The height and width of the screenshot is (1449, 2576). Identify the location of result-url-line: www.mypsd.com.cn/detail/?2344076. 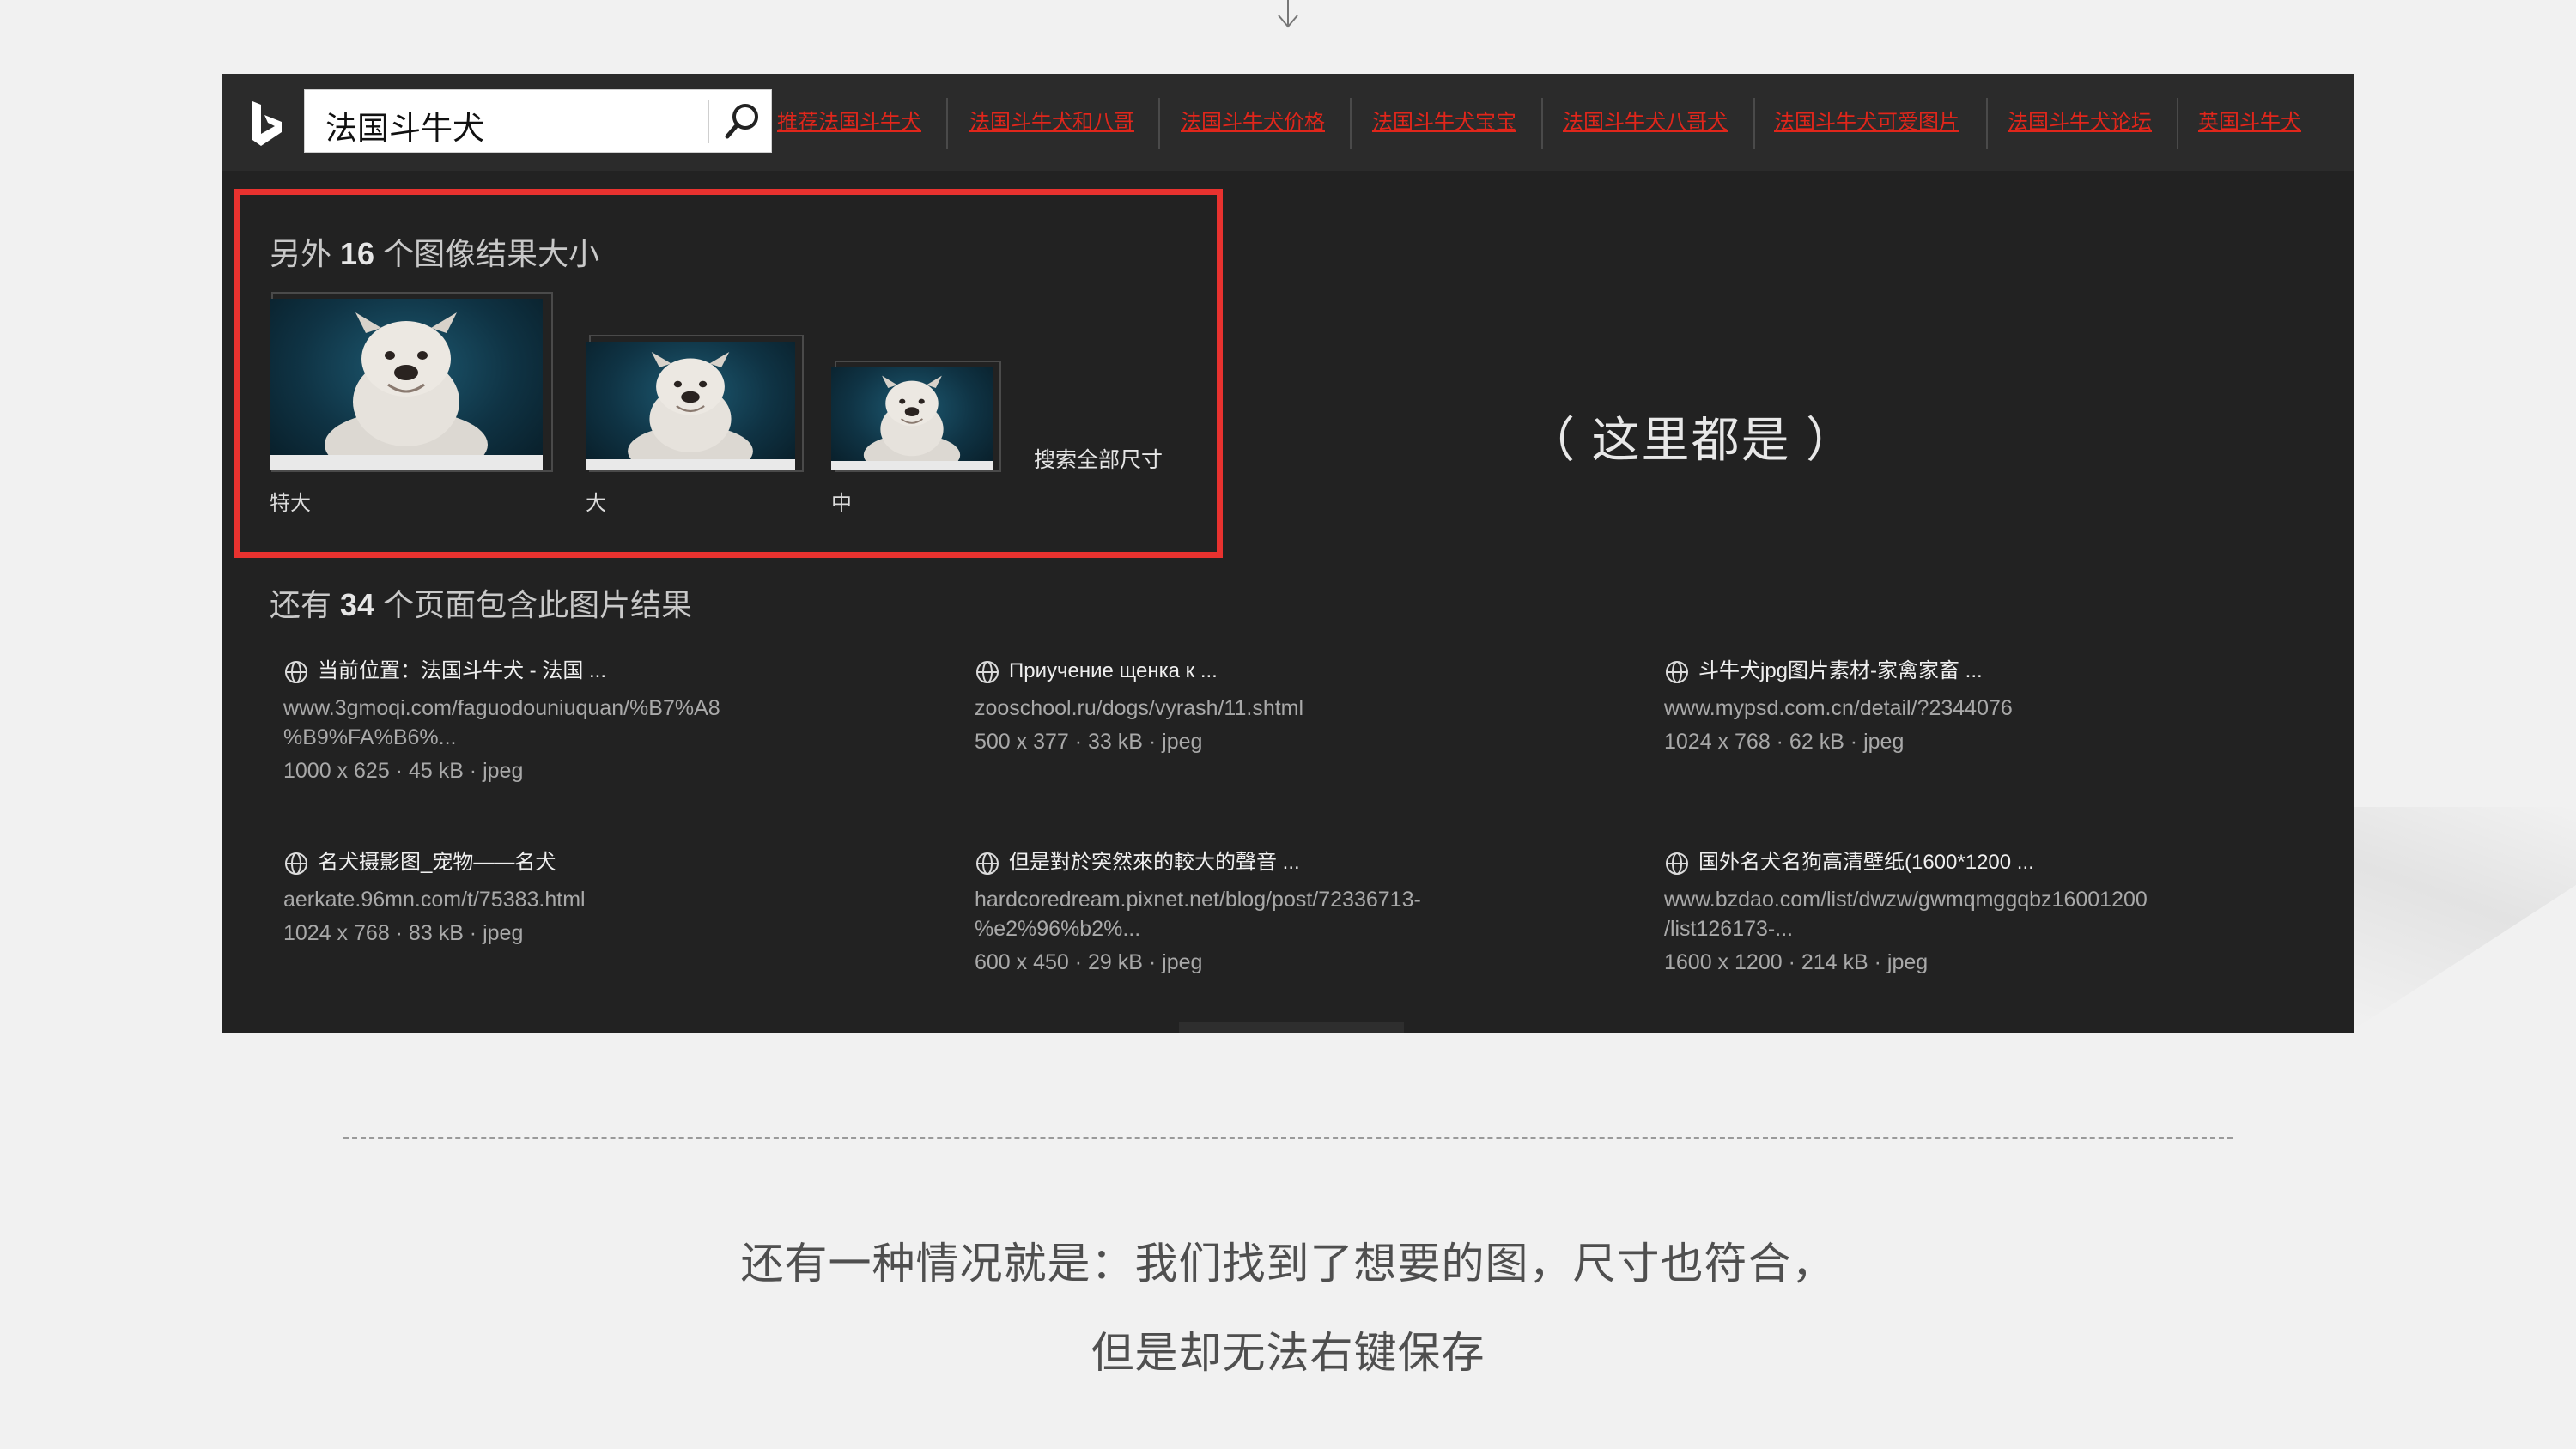
(1999, 708).